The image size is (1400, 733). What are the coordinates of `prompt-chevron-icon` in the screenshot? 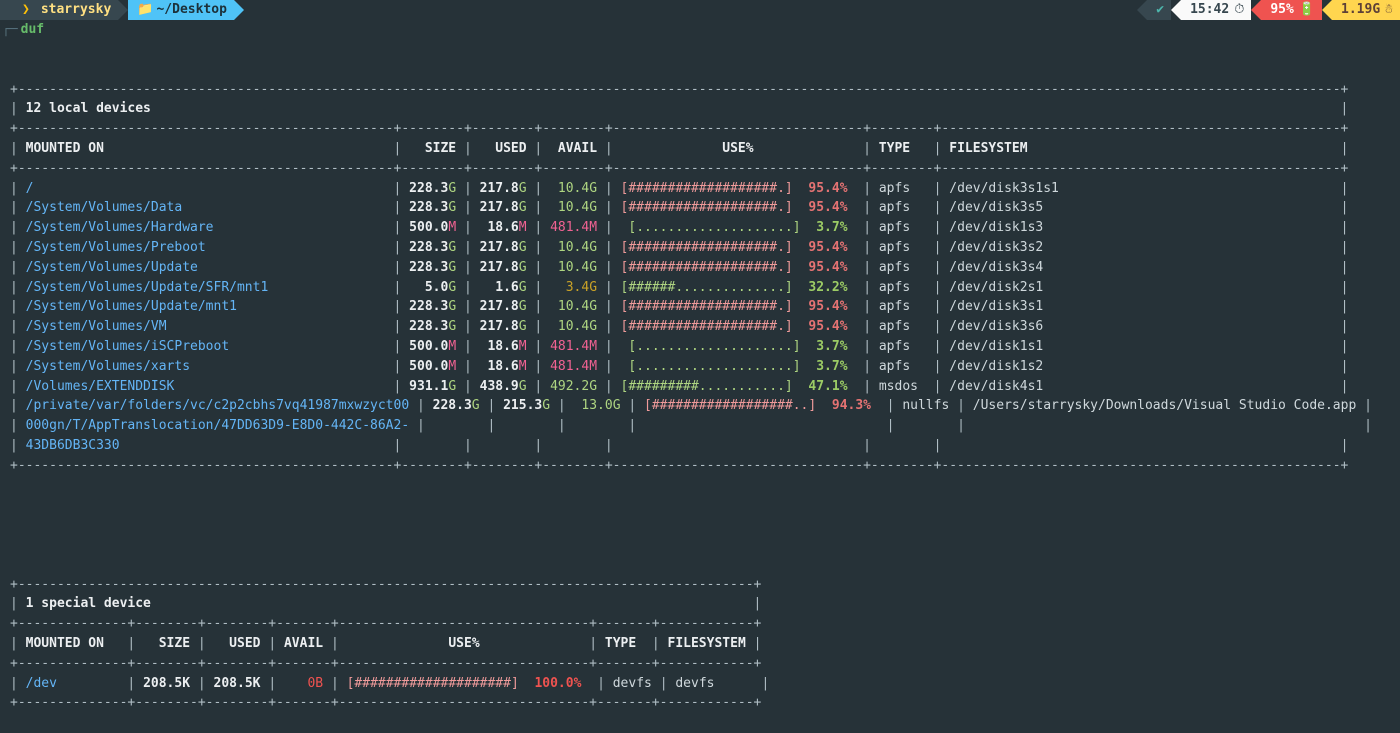 It's located at (123, 10).